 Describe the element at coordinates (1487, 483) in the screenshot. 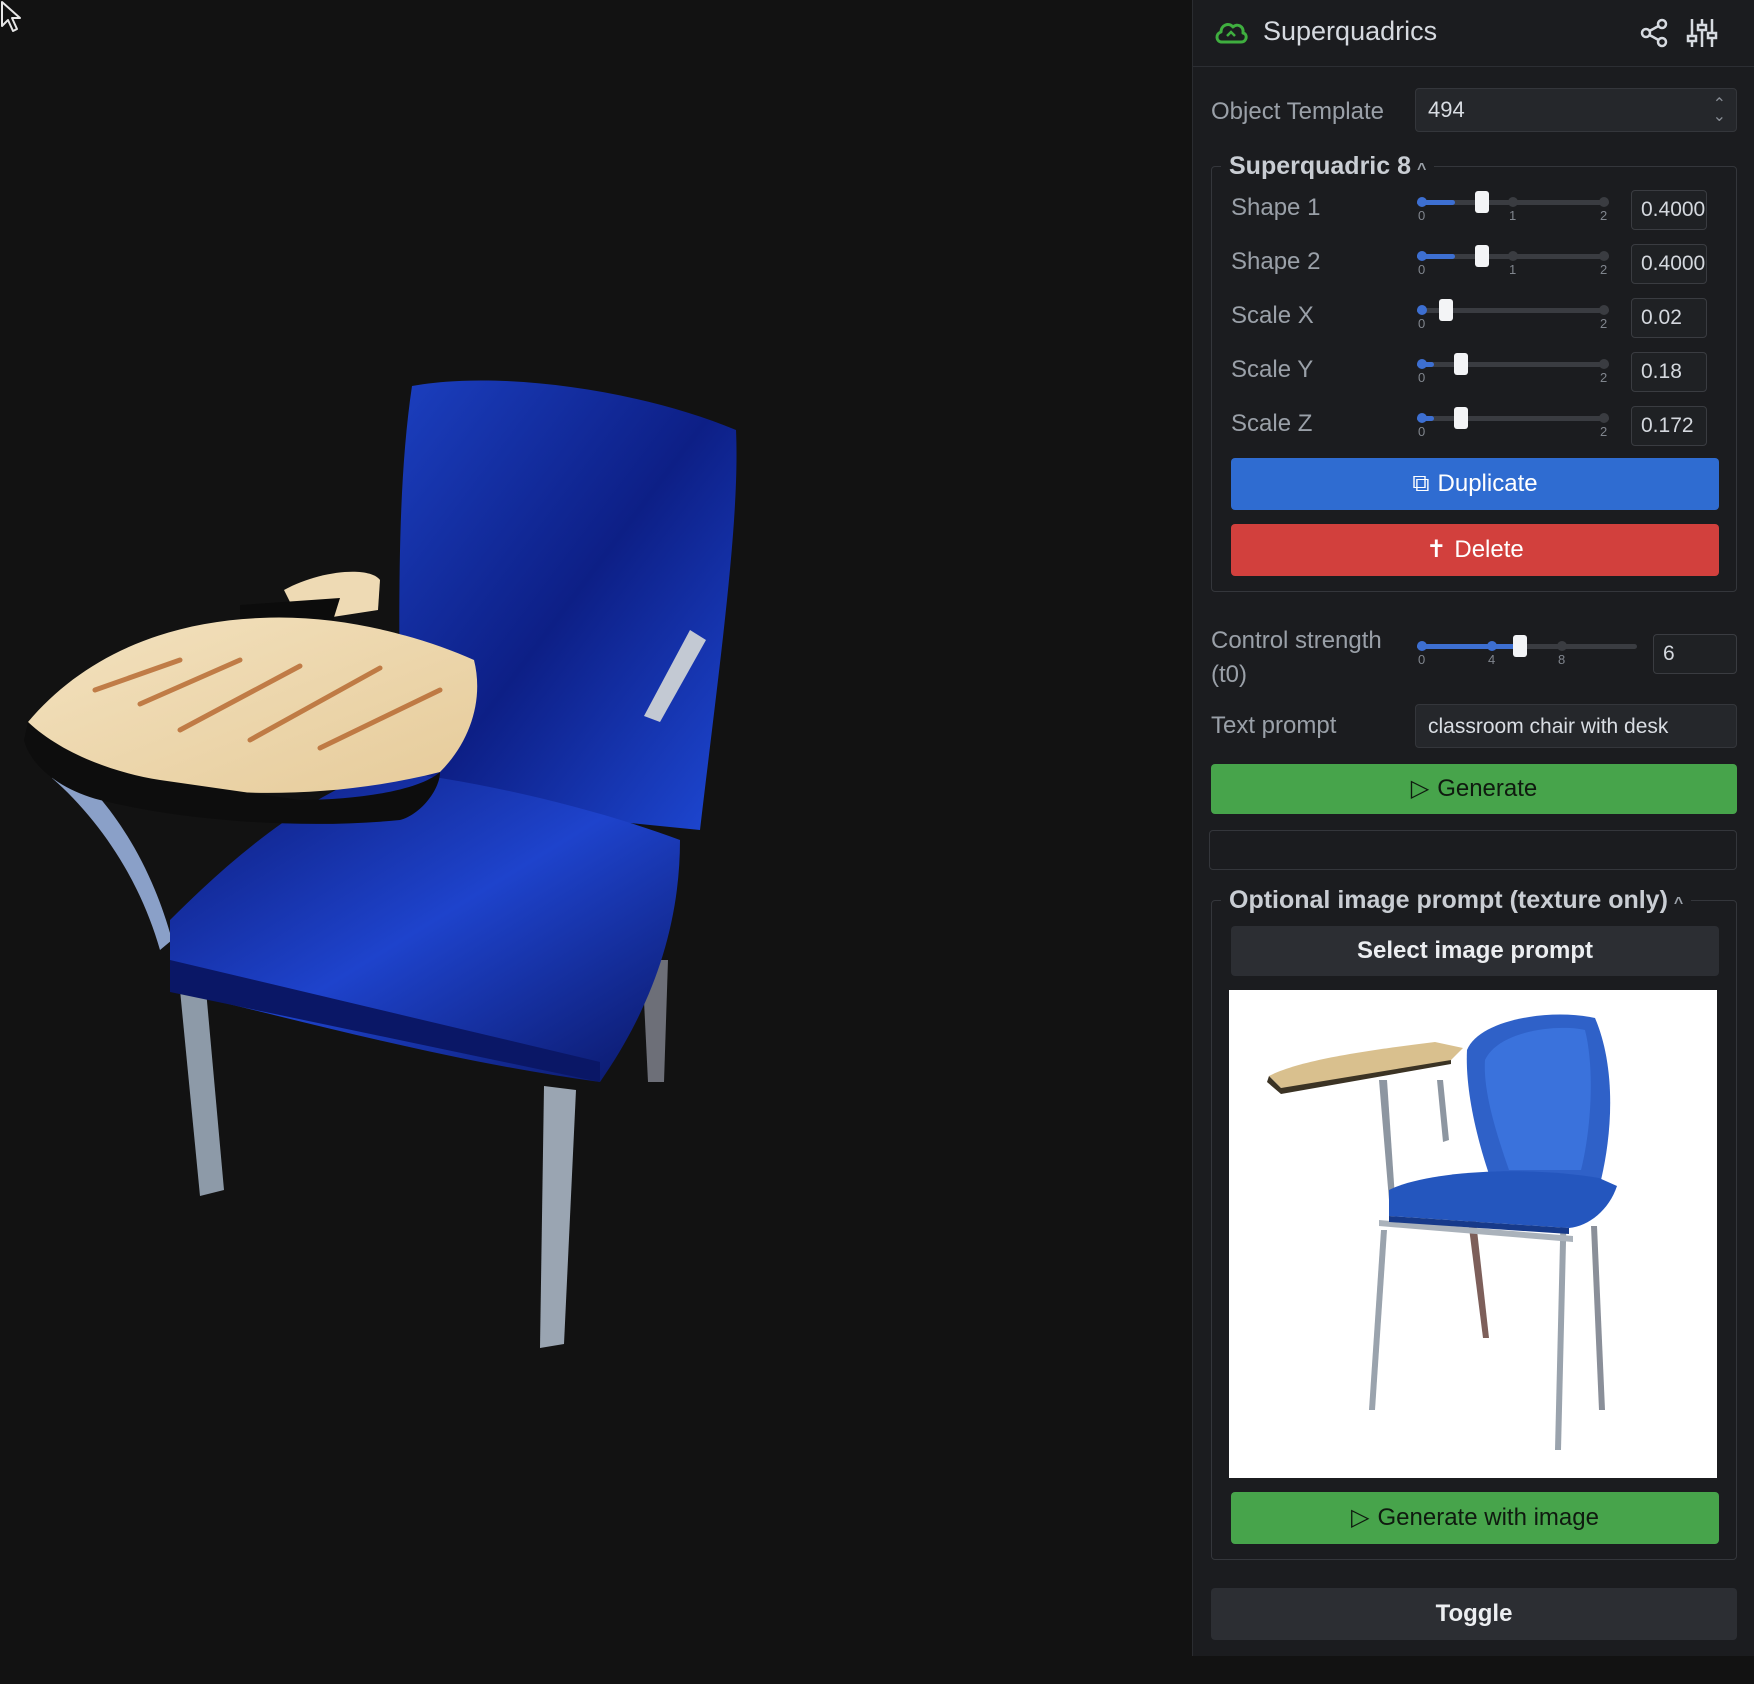

I see `duplicate-label: Duplicate` at that location.